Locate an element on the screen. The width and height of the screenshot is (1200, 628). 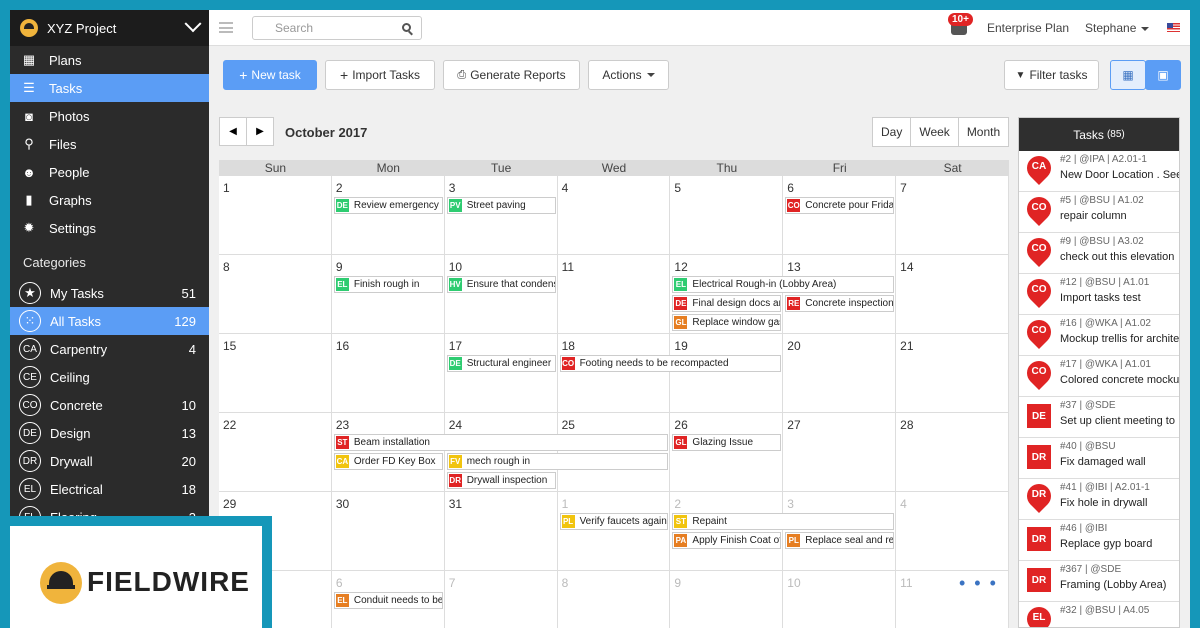
calendar-event: DR Drywall inspection is located at coordinates (501, 480).